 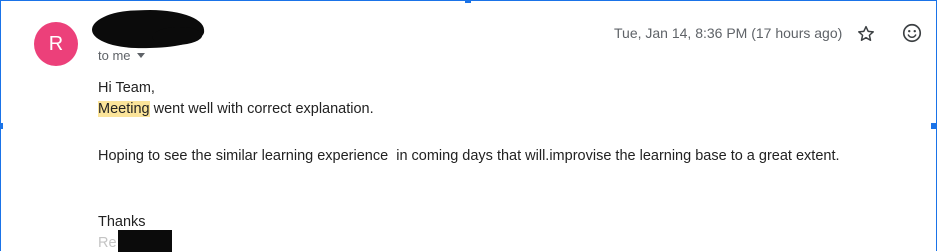 I want to click on emoji-react-button, so click(x=912, y=33).